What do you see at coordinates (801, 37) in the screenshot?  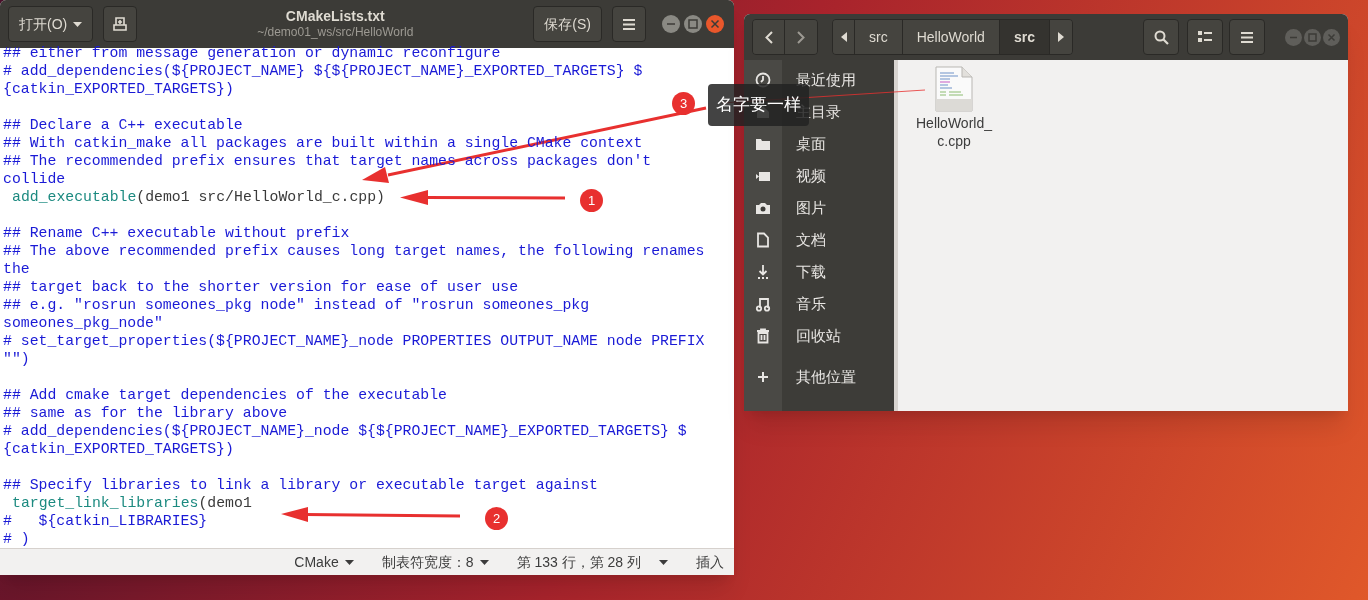 I see `forward-icon` at bounding box center [801, 37].